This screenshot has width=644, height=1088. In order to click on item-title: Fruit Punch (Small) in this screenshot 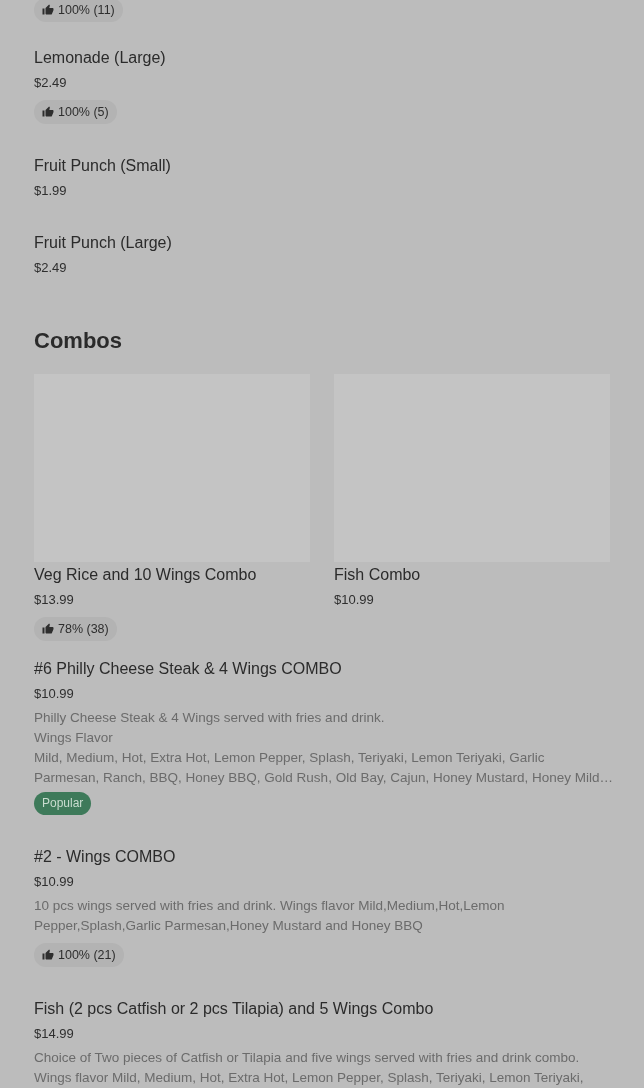, I will do `click(322, 166)`.